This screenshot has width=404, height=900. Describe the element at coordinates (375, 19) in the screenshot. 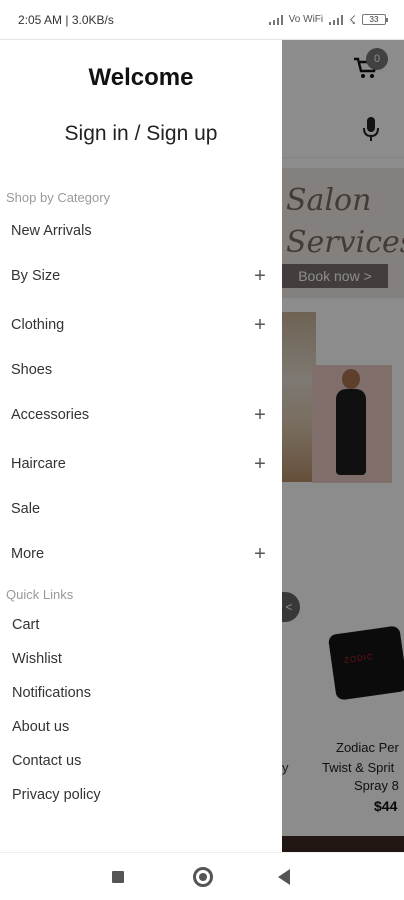

I see `battery-icon: 33` at that location.